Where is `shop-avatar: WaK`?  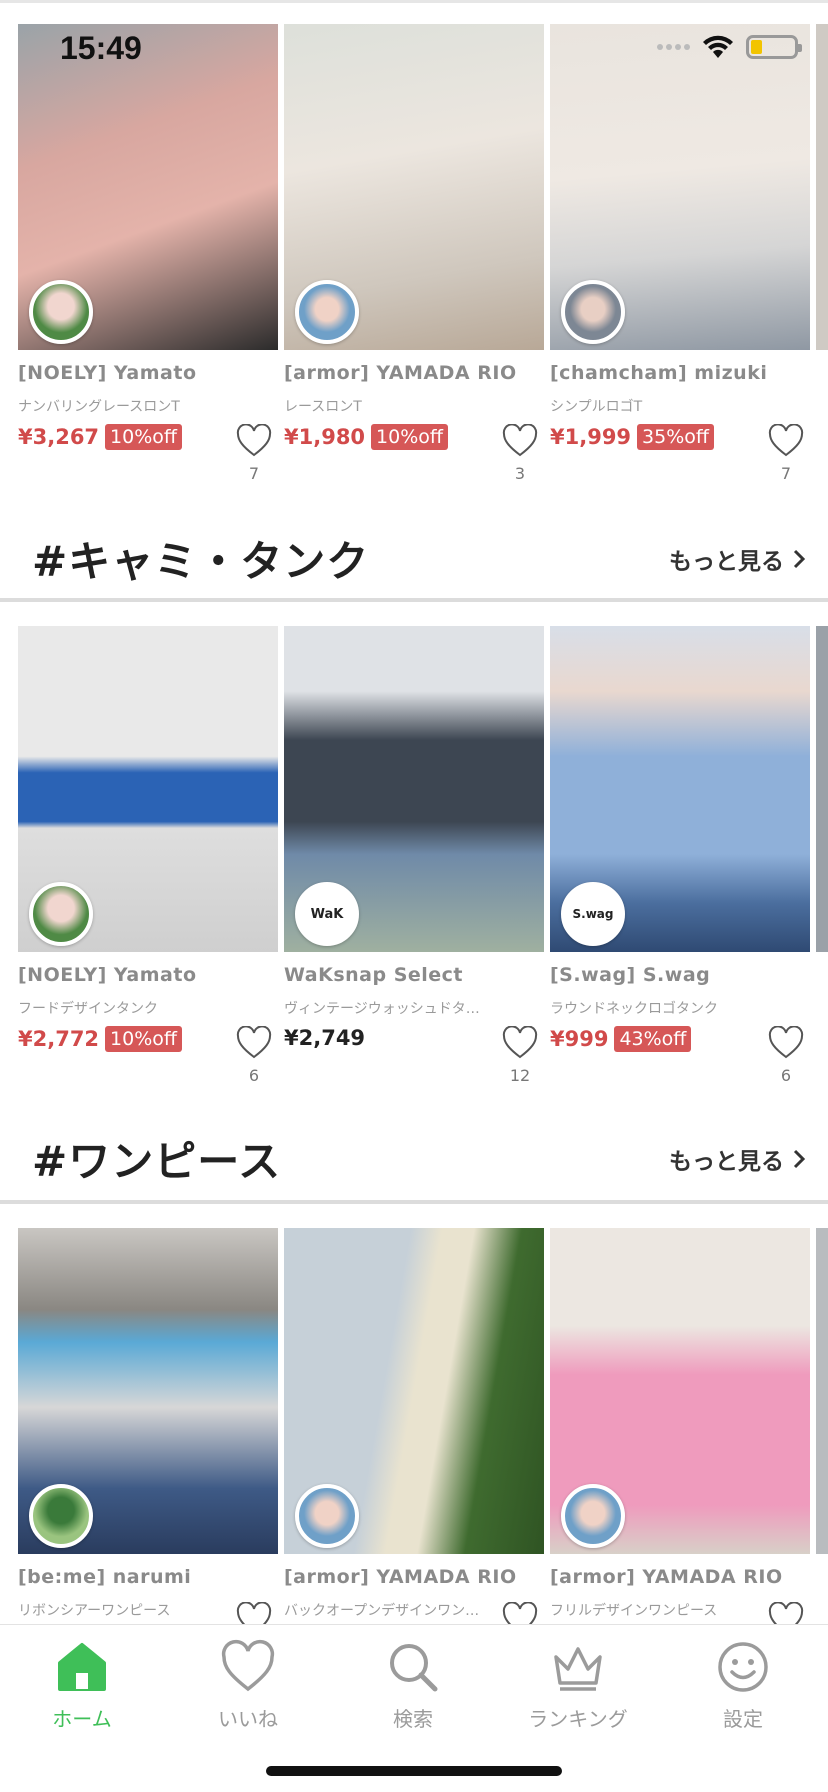 shop-avatar: WaK is located at coordinates (327, 914).